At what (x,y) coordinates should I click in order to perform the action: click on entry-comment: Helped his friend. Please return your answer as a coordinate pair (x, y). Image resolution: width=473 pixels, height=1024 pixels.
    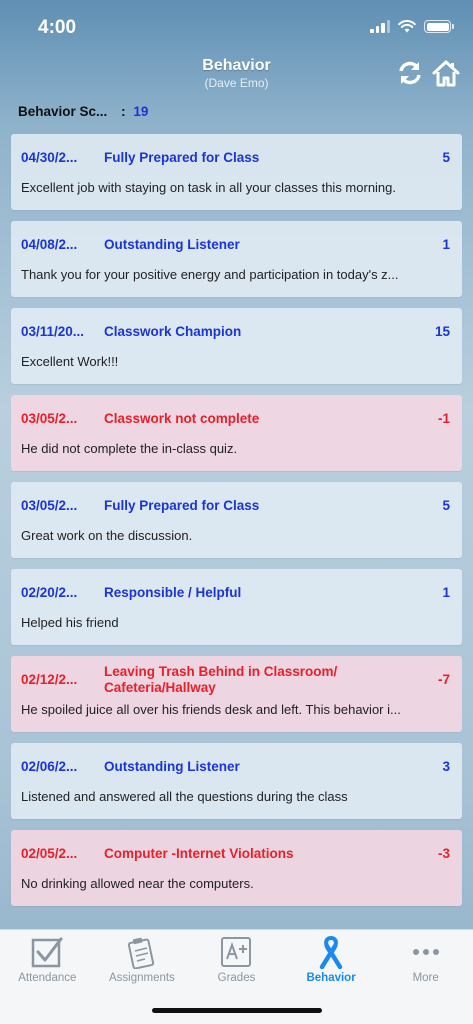
    Looking at the image, I should click on (70, 622).